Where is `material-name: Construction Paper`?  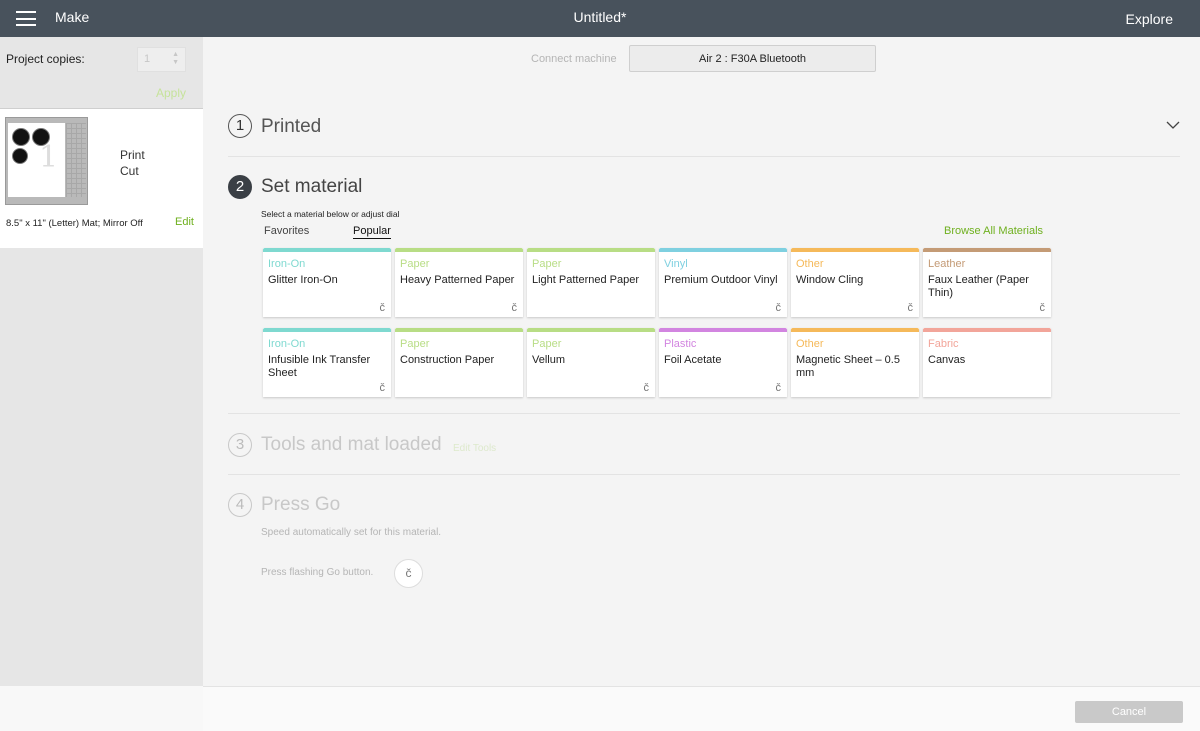 material-name: Construction Paper is located at coordinates (447, 360).